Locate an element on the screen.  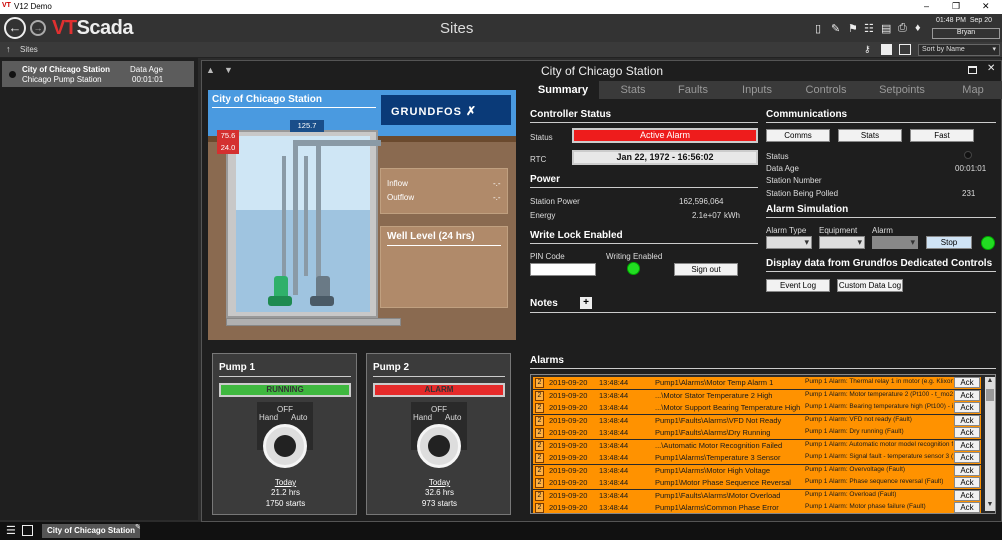
simulation-led is located at coordinates (988, 243).